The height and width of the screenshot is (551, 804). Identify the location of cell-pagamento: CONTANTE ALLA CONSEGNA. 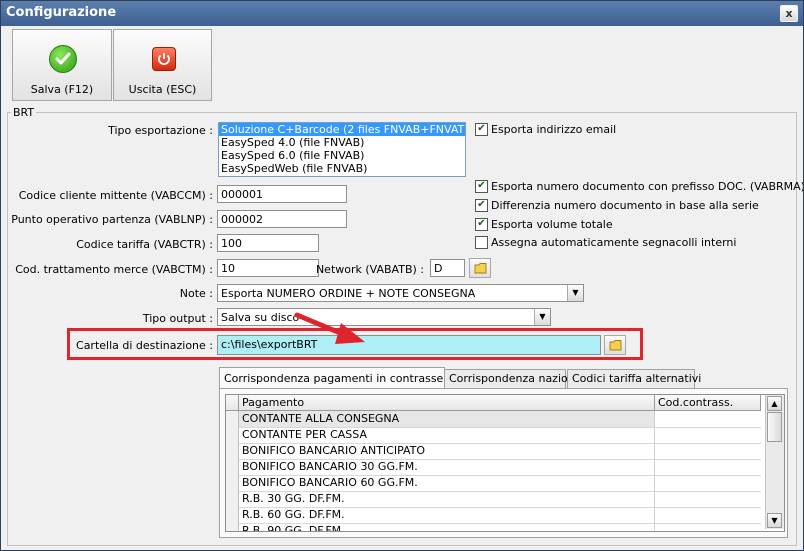
(447, 419).